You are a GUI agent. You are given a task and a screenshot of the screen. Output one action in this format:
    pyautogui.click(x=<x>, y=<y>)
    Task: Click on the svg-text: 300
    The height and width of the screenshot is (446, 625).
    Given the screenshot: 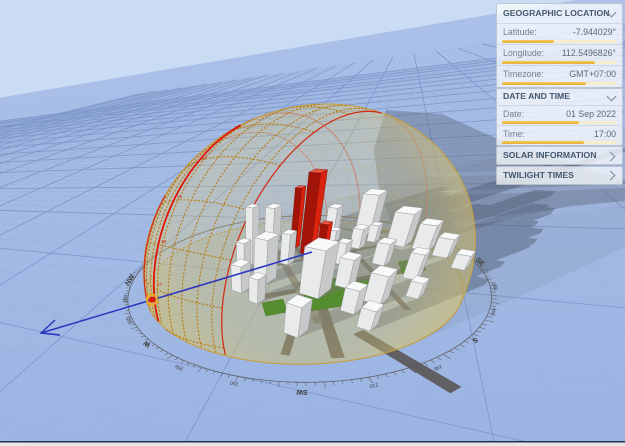 What is the action you would take?
    pyautogui.click(x=126, y=299)
    